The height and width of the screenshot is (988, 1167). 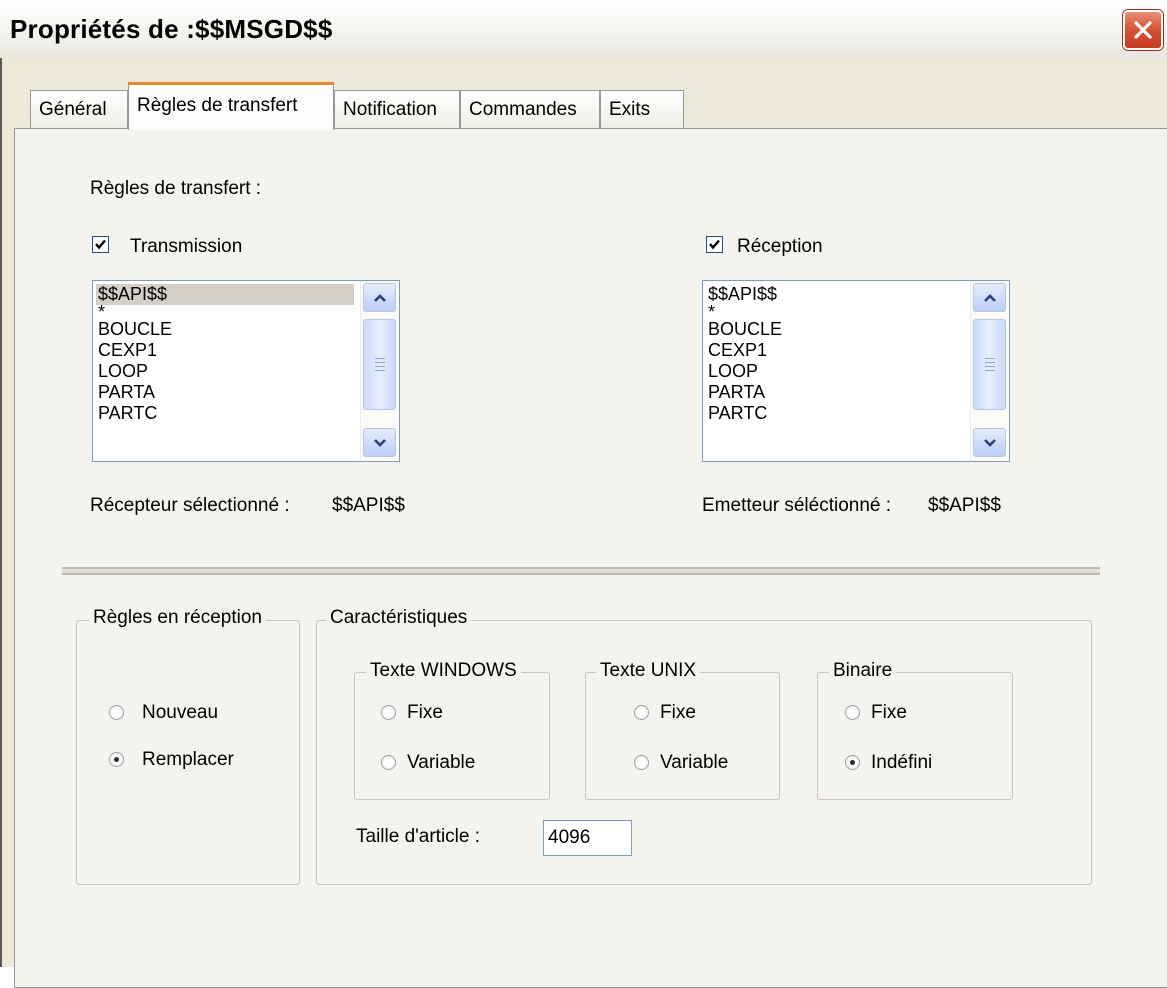 What do you see at coordinates (399, 618) in the screenshot?
I see `characteristics-legend: Caractéristiques` at bounding box center [399, 618].